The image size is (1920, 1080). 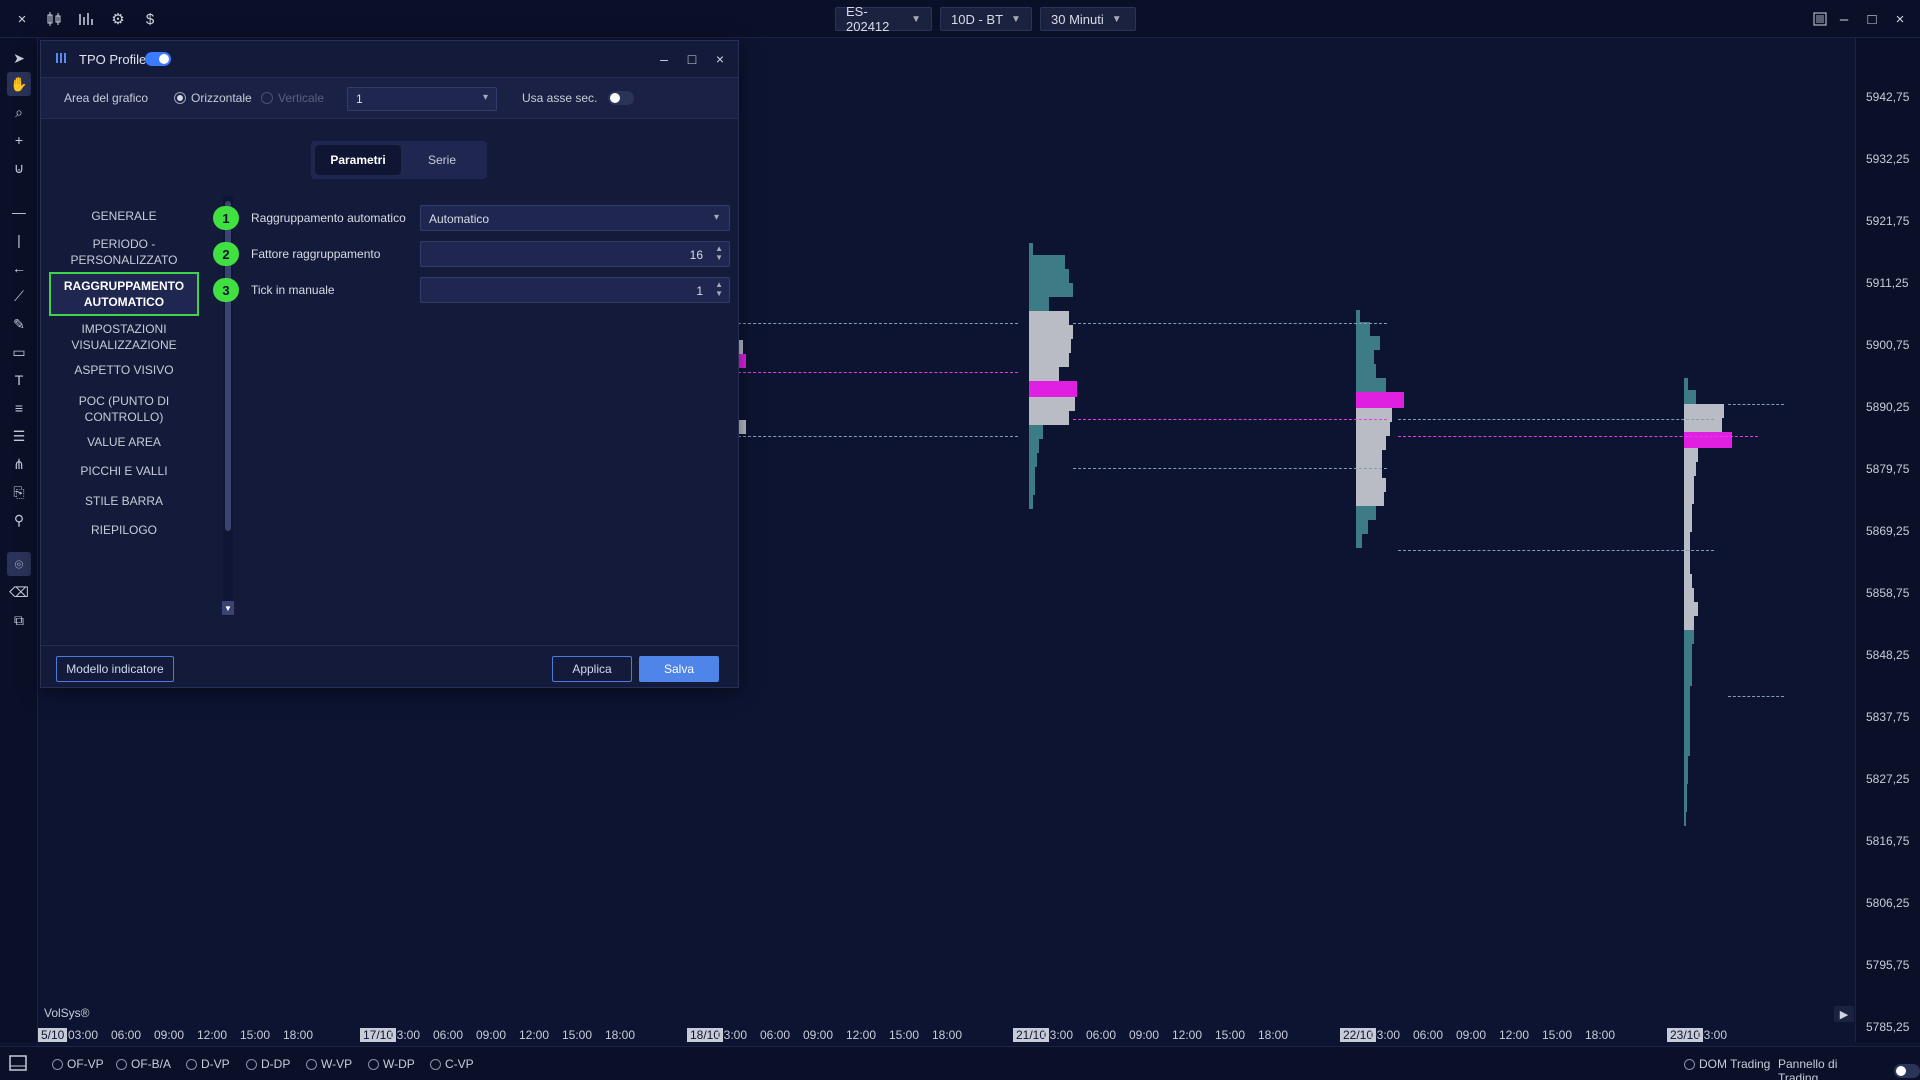 I want to click on tab-parametri: Parametri, so click(x=358, y=160).